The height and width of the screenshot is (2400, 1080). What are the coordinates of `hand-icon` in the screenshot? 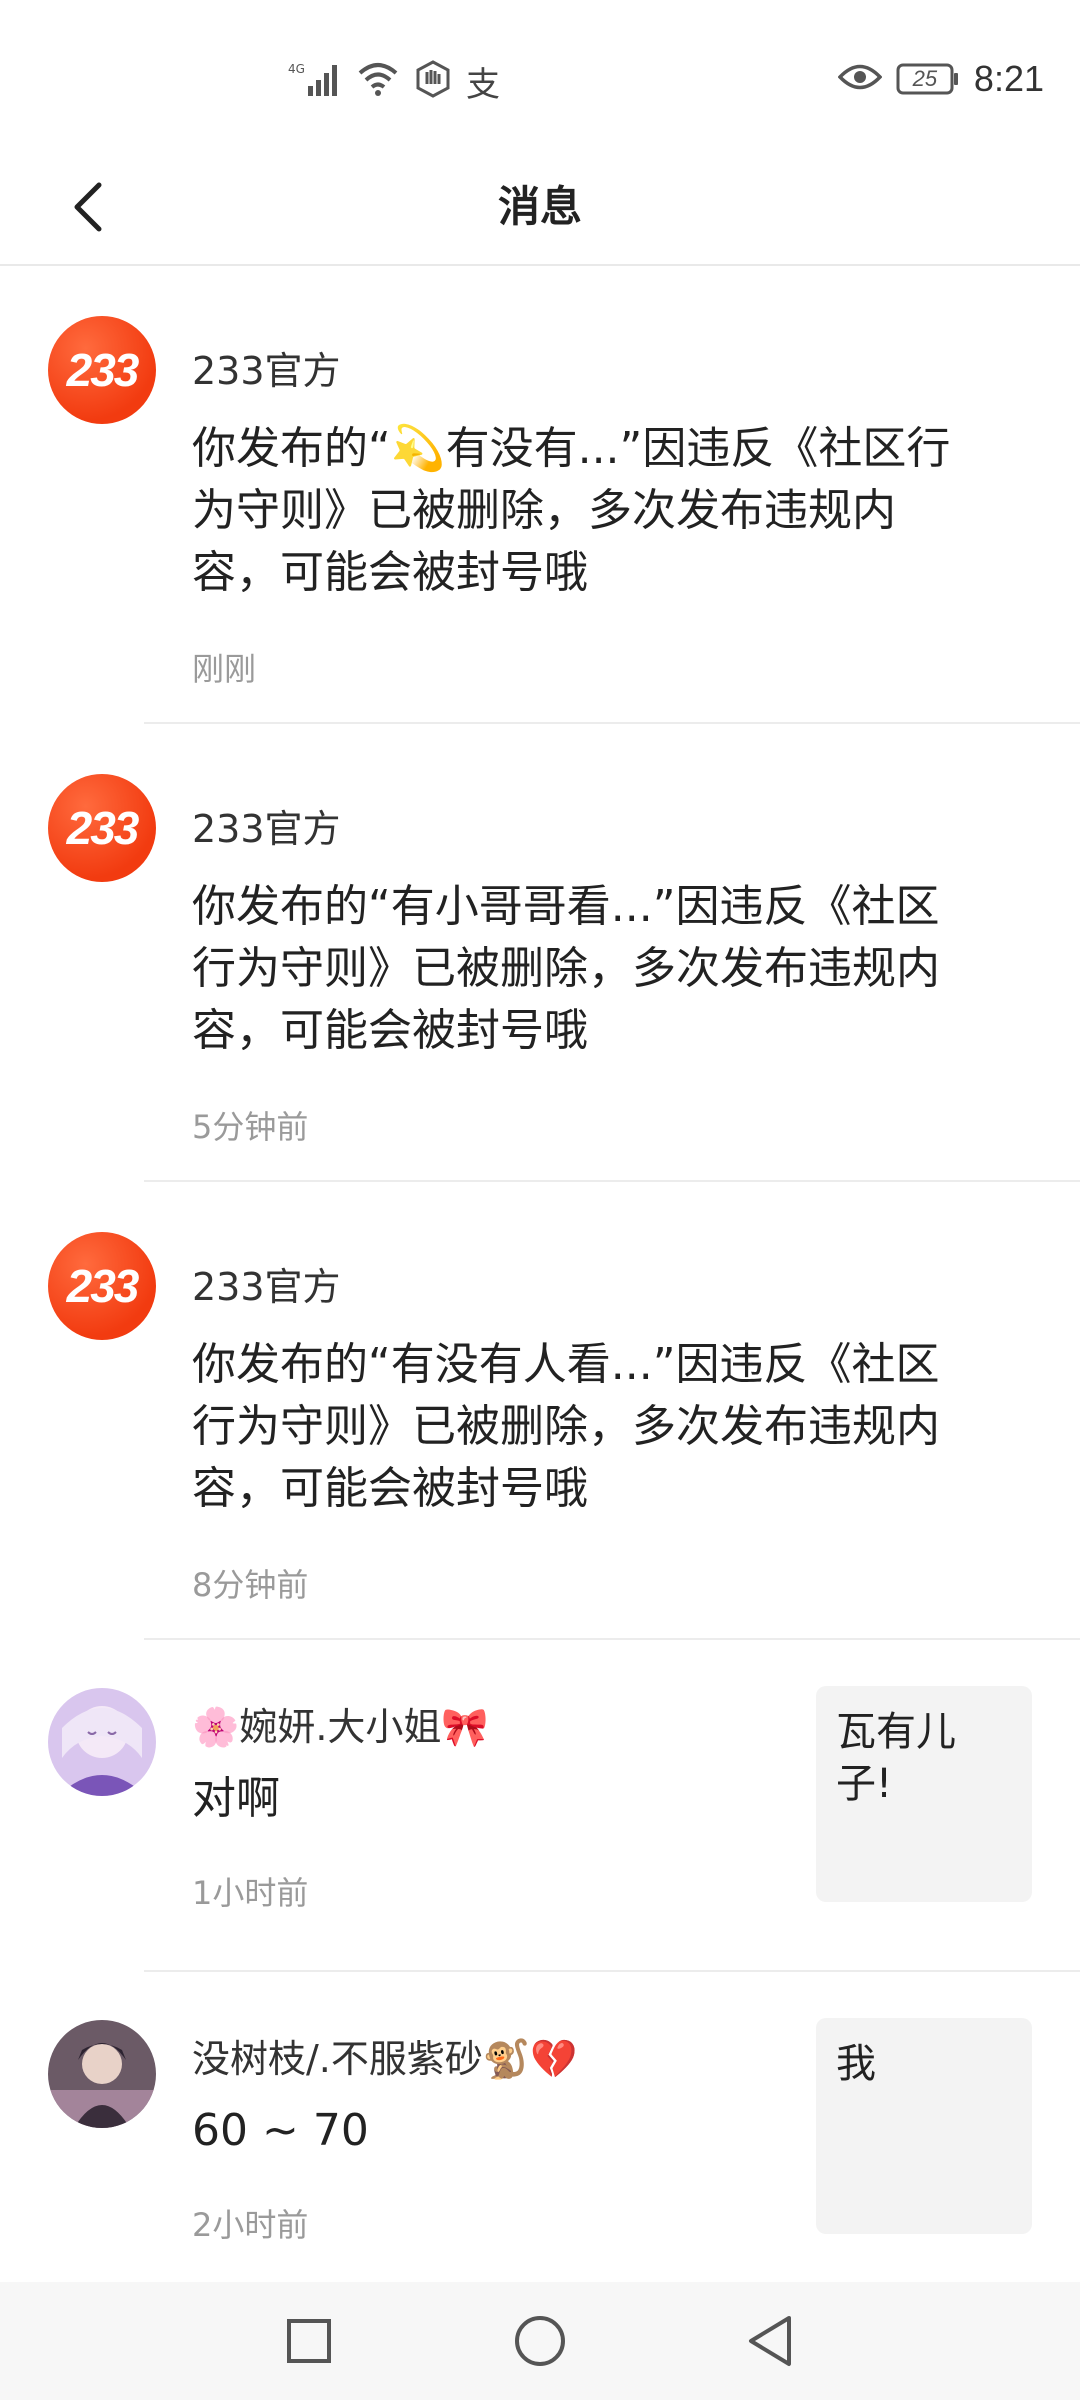 It's located at (433, 81).